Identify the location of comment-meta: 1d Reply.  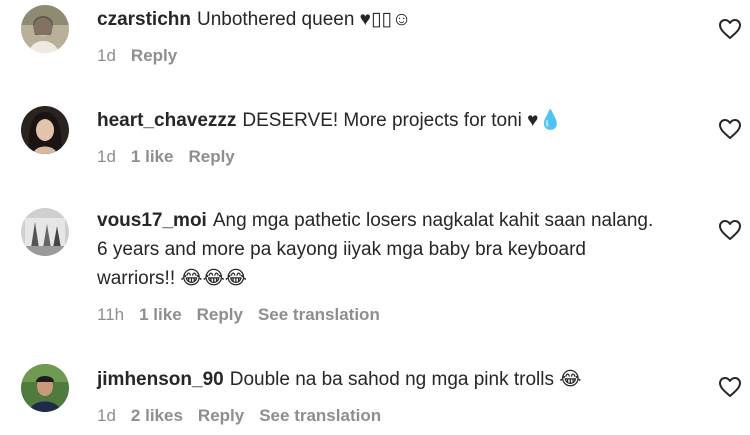
(144, 56).